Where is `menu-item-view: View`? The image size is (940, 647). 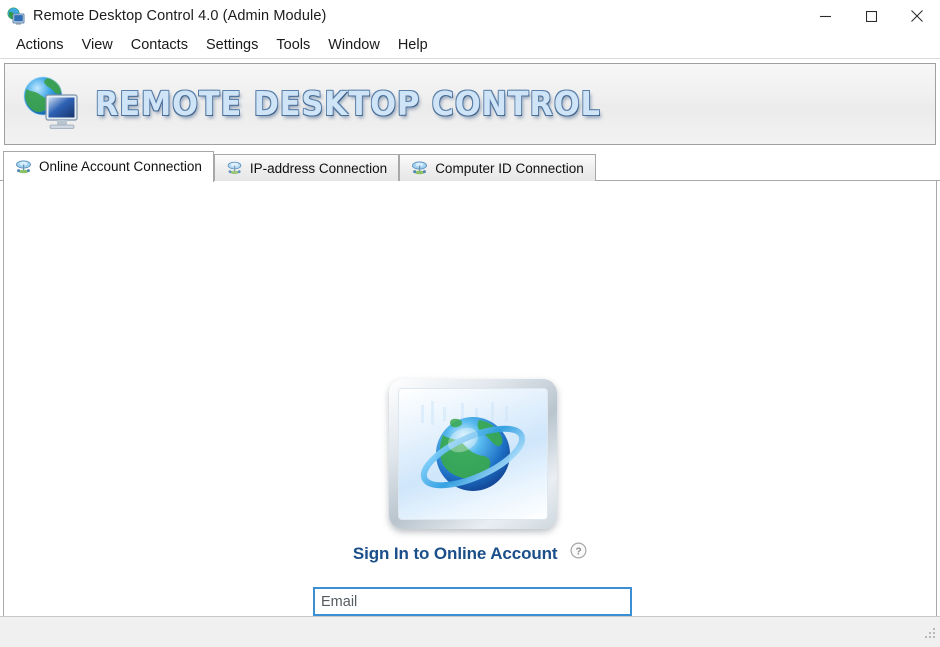
menu-item-view: View is located at coordinates (97, 45).